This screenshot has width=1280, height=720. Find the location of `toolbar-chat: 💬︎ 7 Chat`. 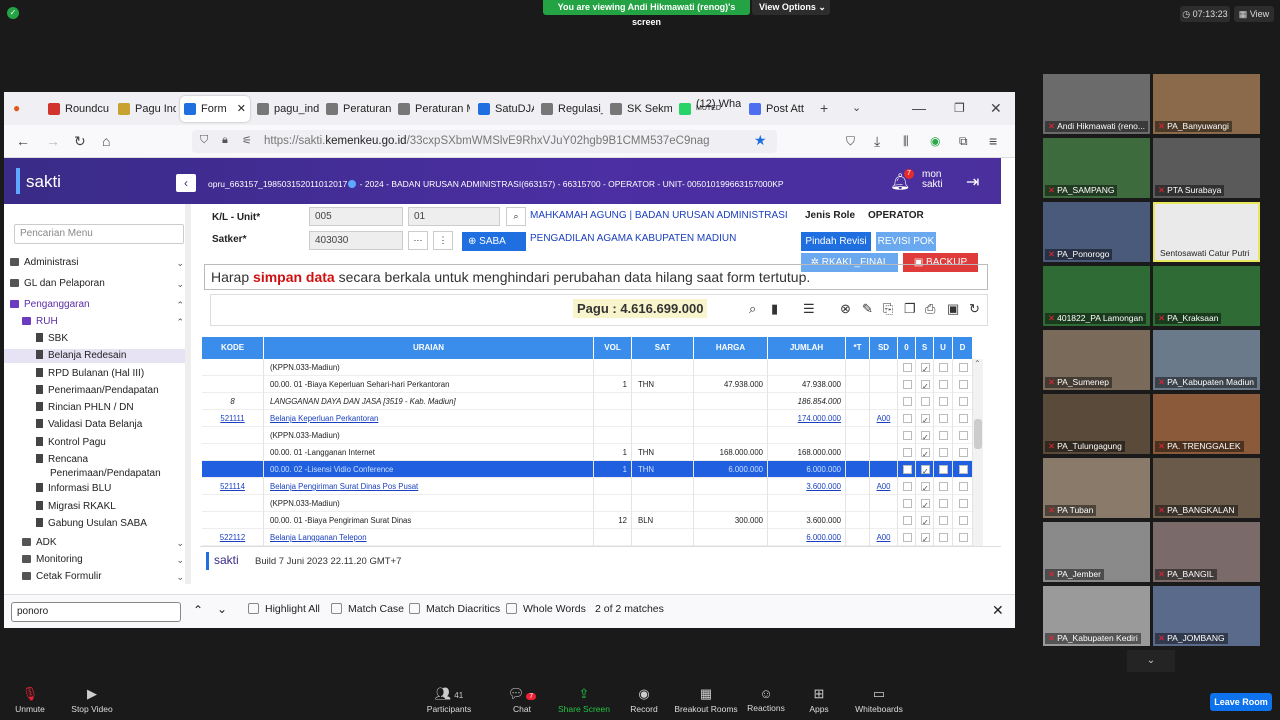

toolbar-chat: 💬︎ 7 Chat is located at coordinates (522, 700).